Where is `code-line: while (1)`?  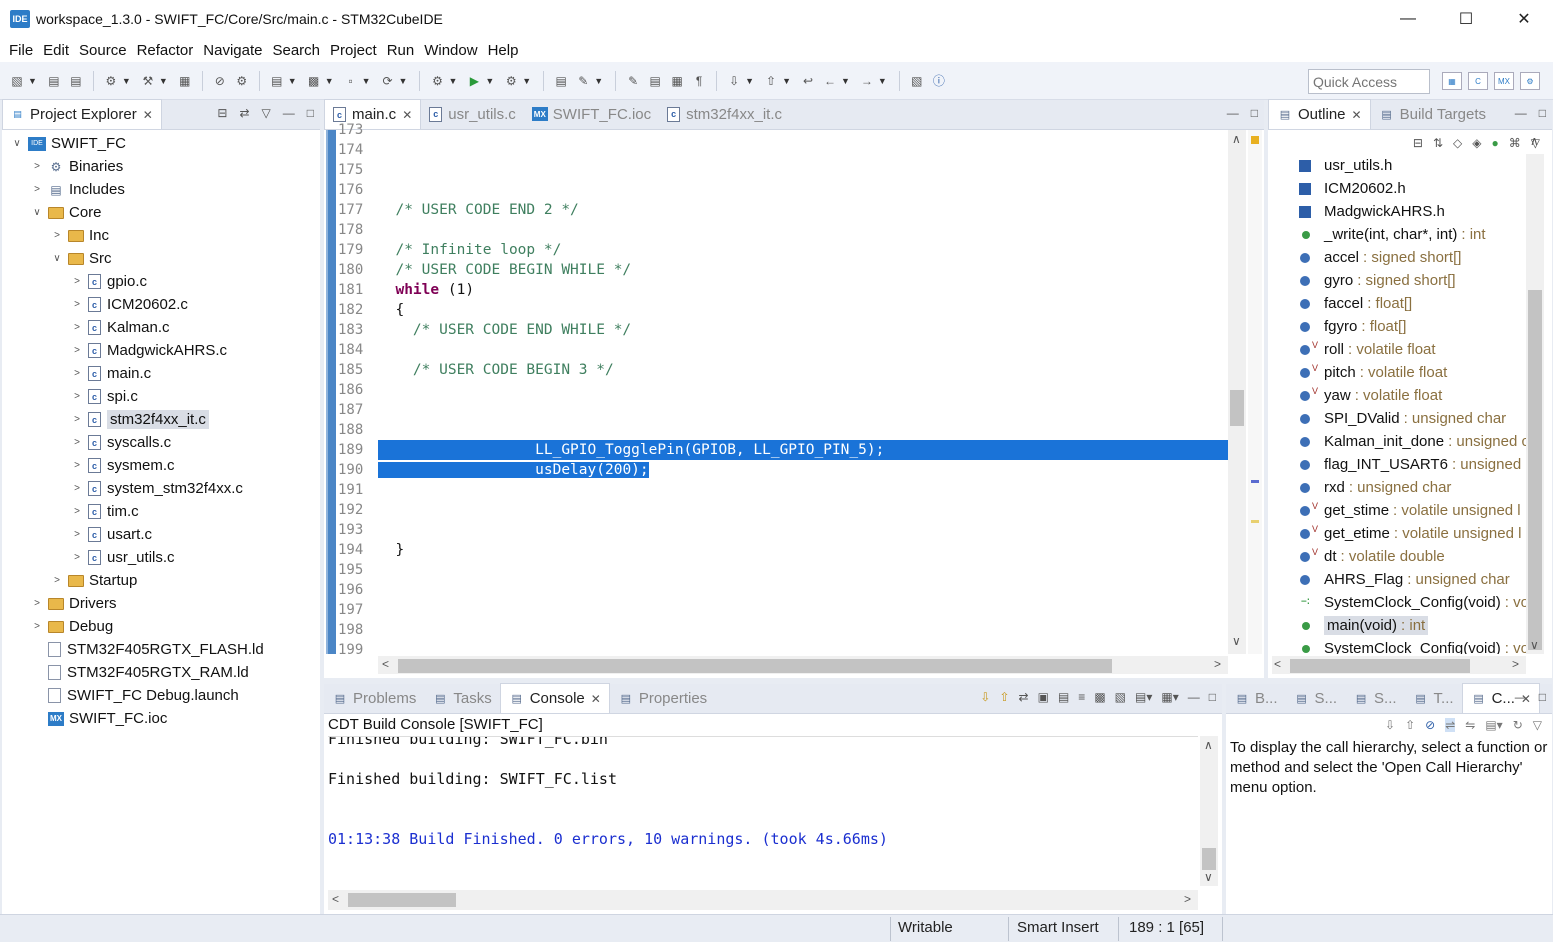 code-line: while (1) is located at coordinates (803, 290).